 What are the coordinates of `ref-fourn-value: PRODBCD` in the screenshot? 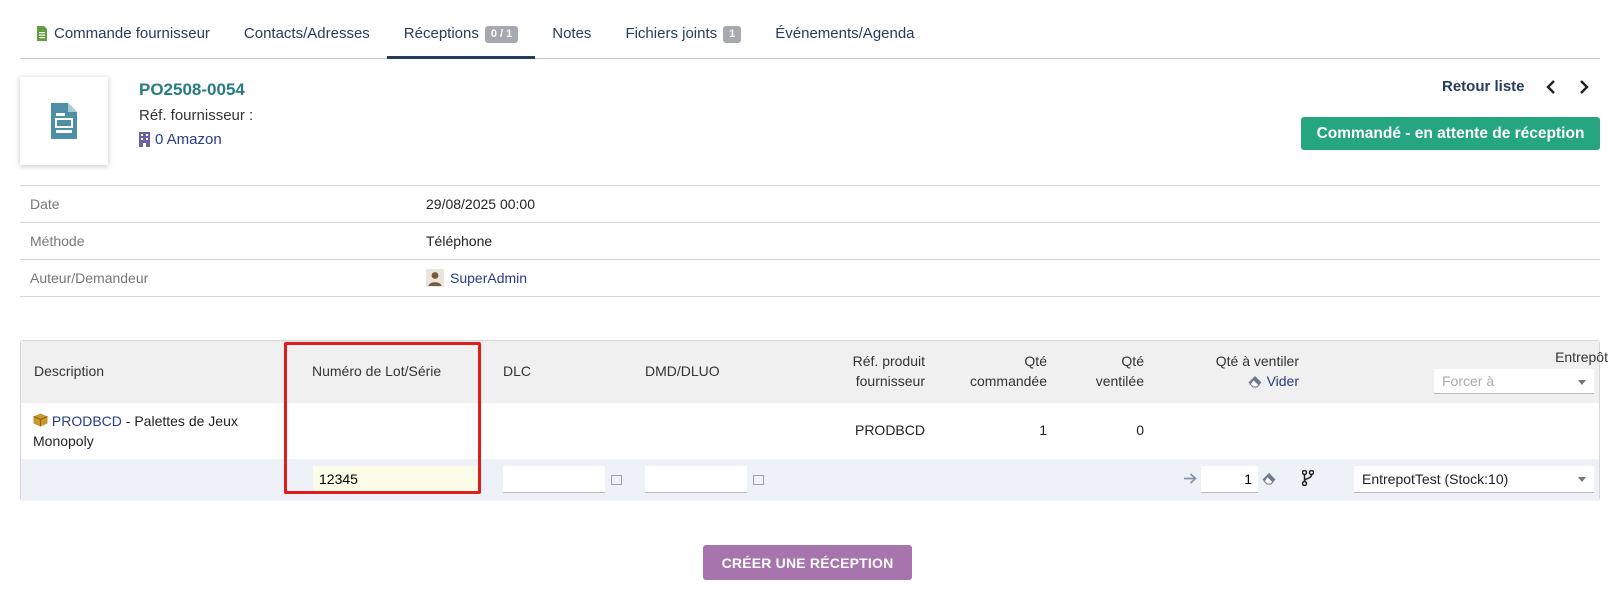 It's located at (889, 430).